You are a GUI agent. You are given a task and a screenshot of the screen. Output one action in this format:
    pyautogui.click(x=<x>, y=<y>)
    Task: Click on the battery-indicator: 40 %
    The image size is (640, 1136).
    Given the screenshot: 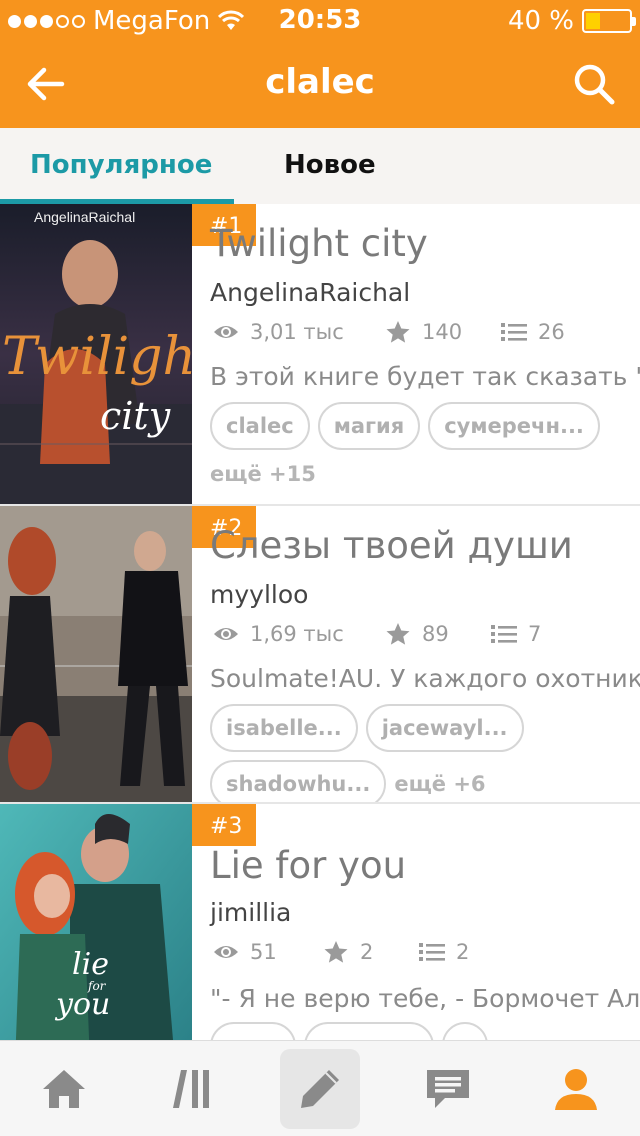 What is the action you would take?
    pyautogui.click(x=571, y=21)
    